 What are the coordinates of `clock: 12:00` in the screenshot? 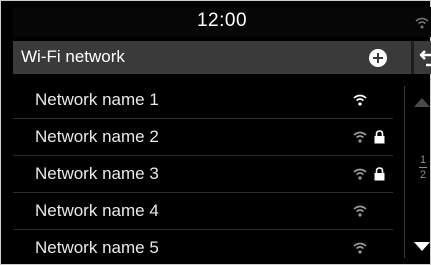 It's located at (222, 20).